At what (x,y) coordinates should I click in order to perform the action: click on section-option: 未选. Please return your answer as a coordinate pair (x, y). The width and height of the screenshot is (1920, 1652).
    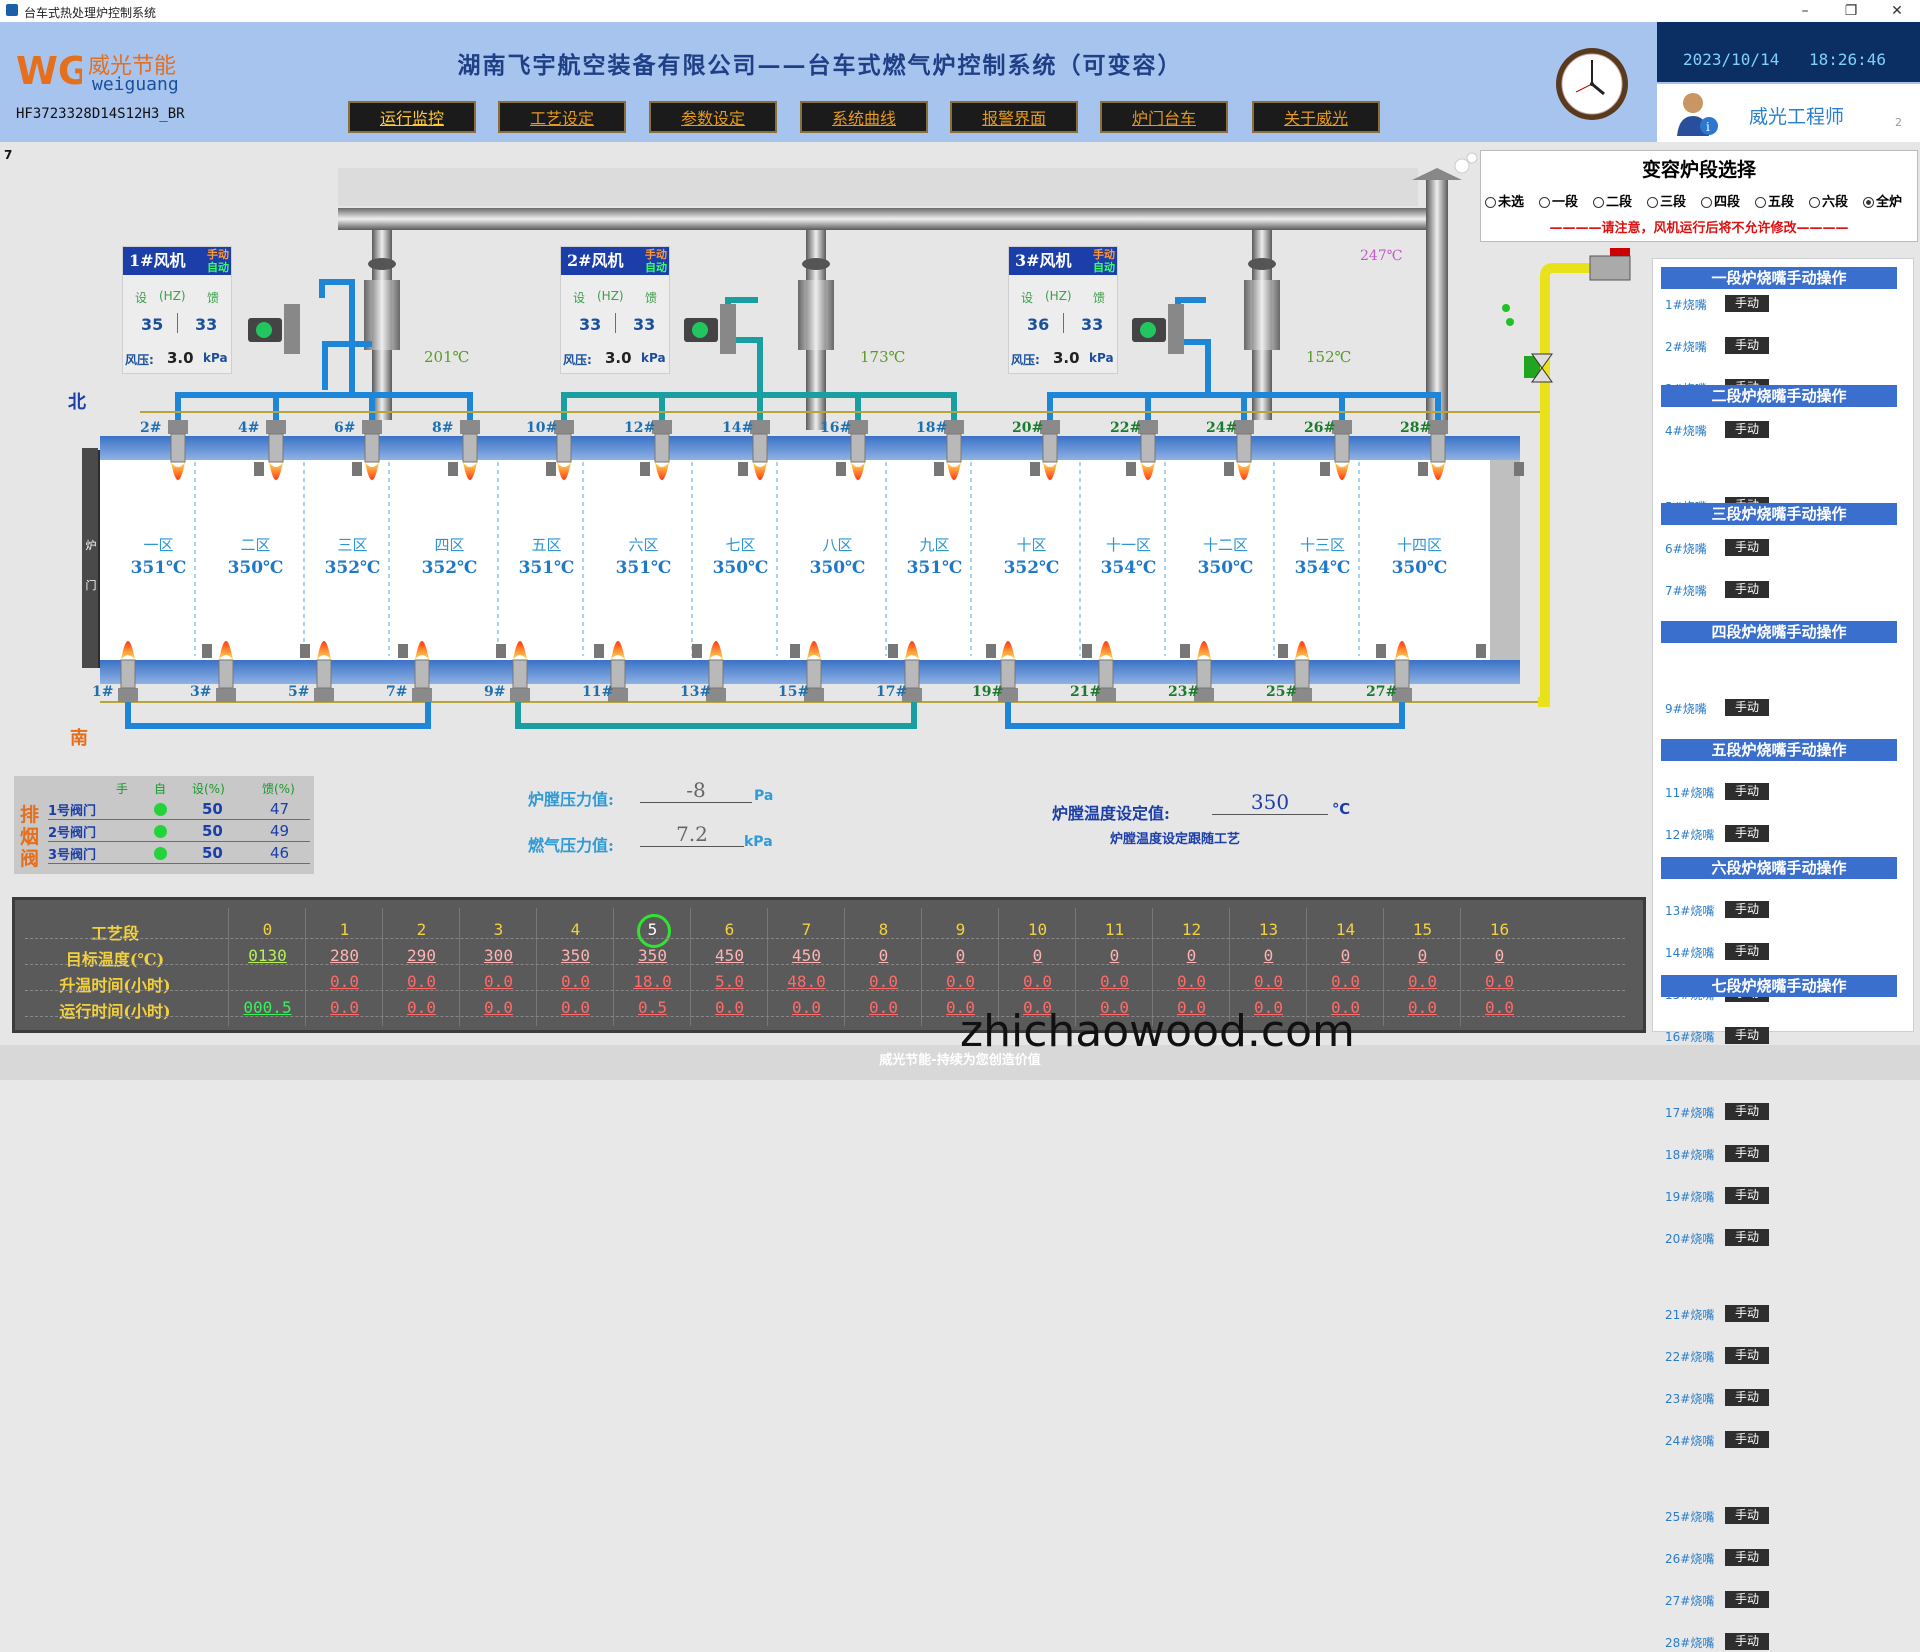
    Looking at the image, I should click on (1504, 200).